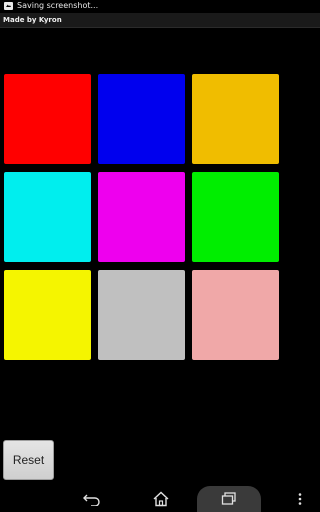 The image size is (320, 512). I want to click on recents-icon, so click(228, 498).